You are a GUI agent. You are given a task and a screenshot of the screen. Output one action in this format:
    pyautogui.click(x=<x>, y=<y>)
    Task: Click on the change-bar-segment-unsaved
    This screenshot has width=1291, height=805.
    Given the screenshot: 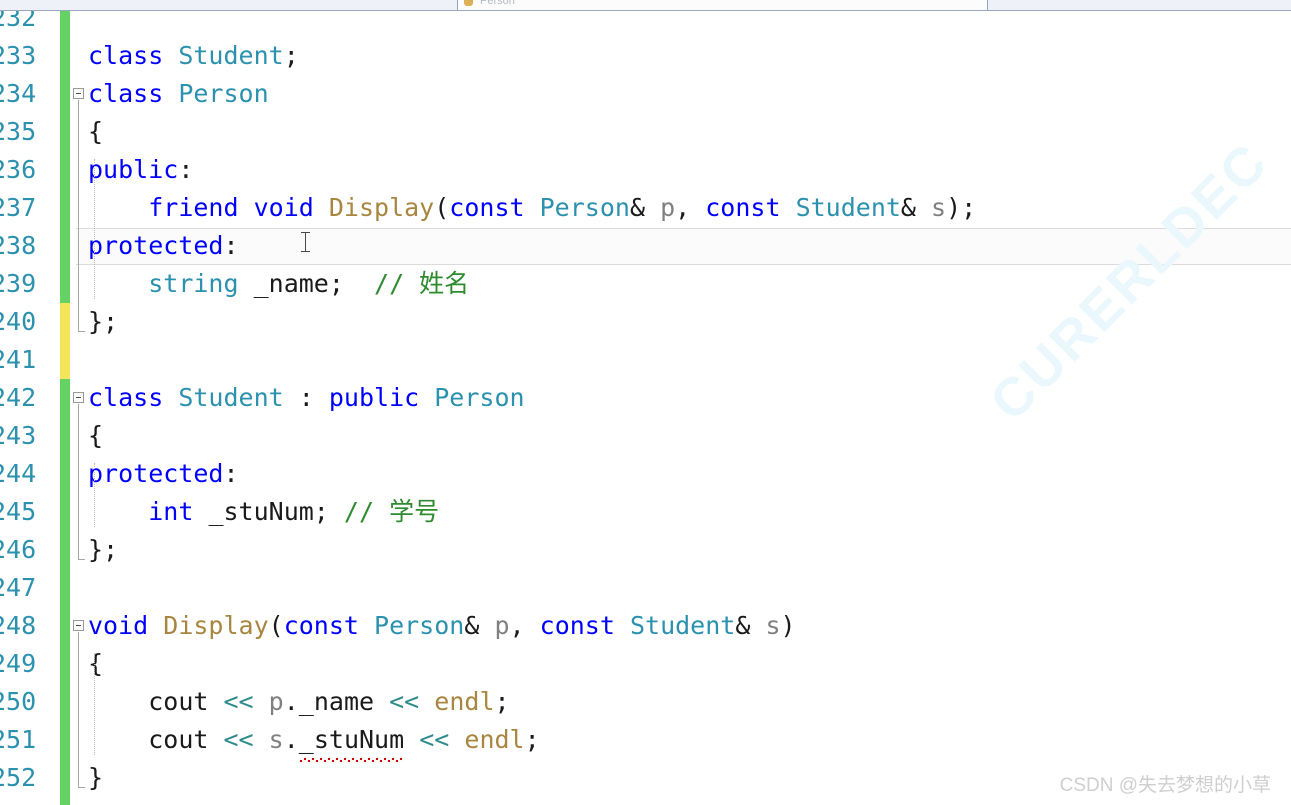 What is the action you would take?
    pyautogui.click(x=65, y=341)
    